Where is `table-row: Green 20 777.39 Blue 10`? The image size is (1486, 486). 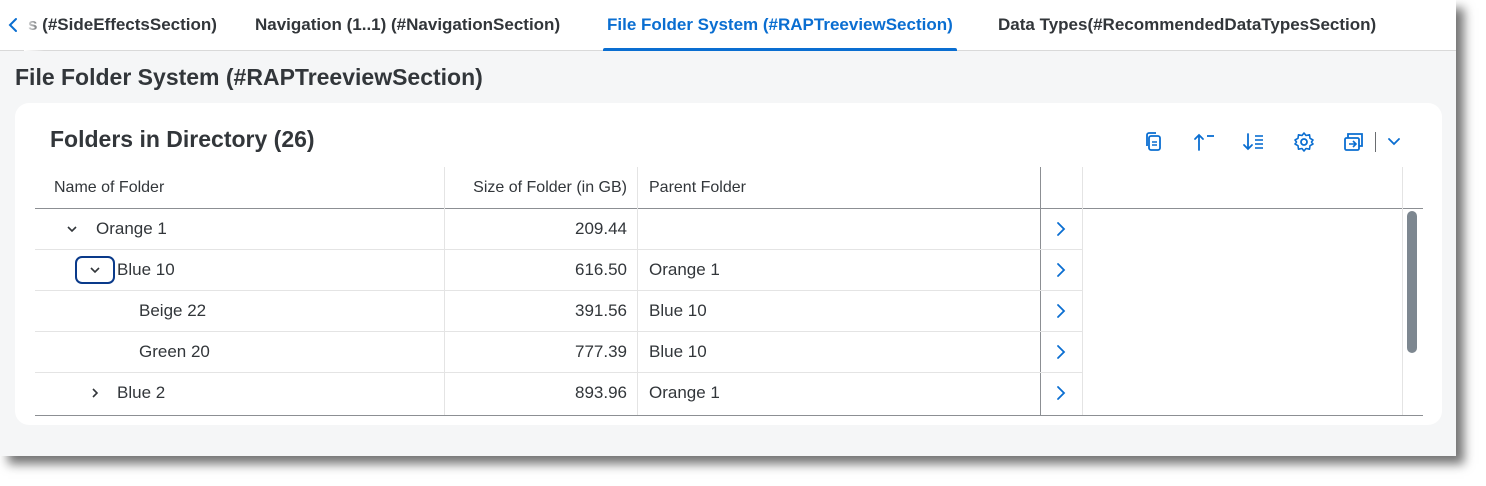 table-row: Green 20 777.39 Blue 10 is located at coordinates (558, 352).